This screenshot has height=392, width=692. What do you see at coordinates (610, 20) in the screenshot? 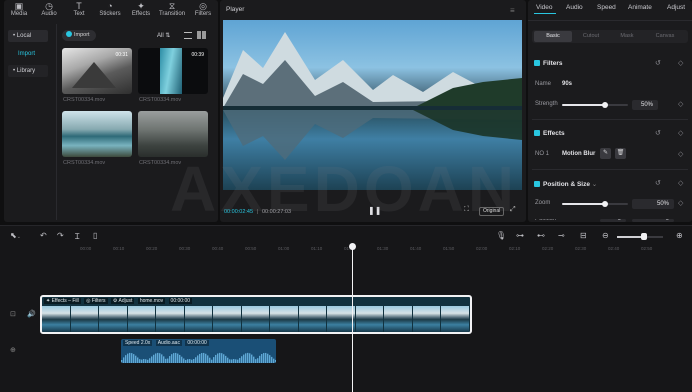
I see `header-divider` at bounding box center [610, 20].